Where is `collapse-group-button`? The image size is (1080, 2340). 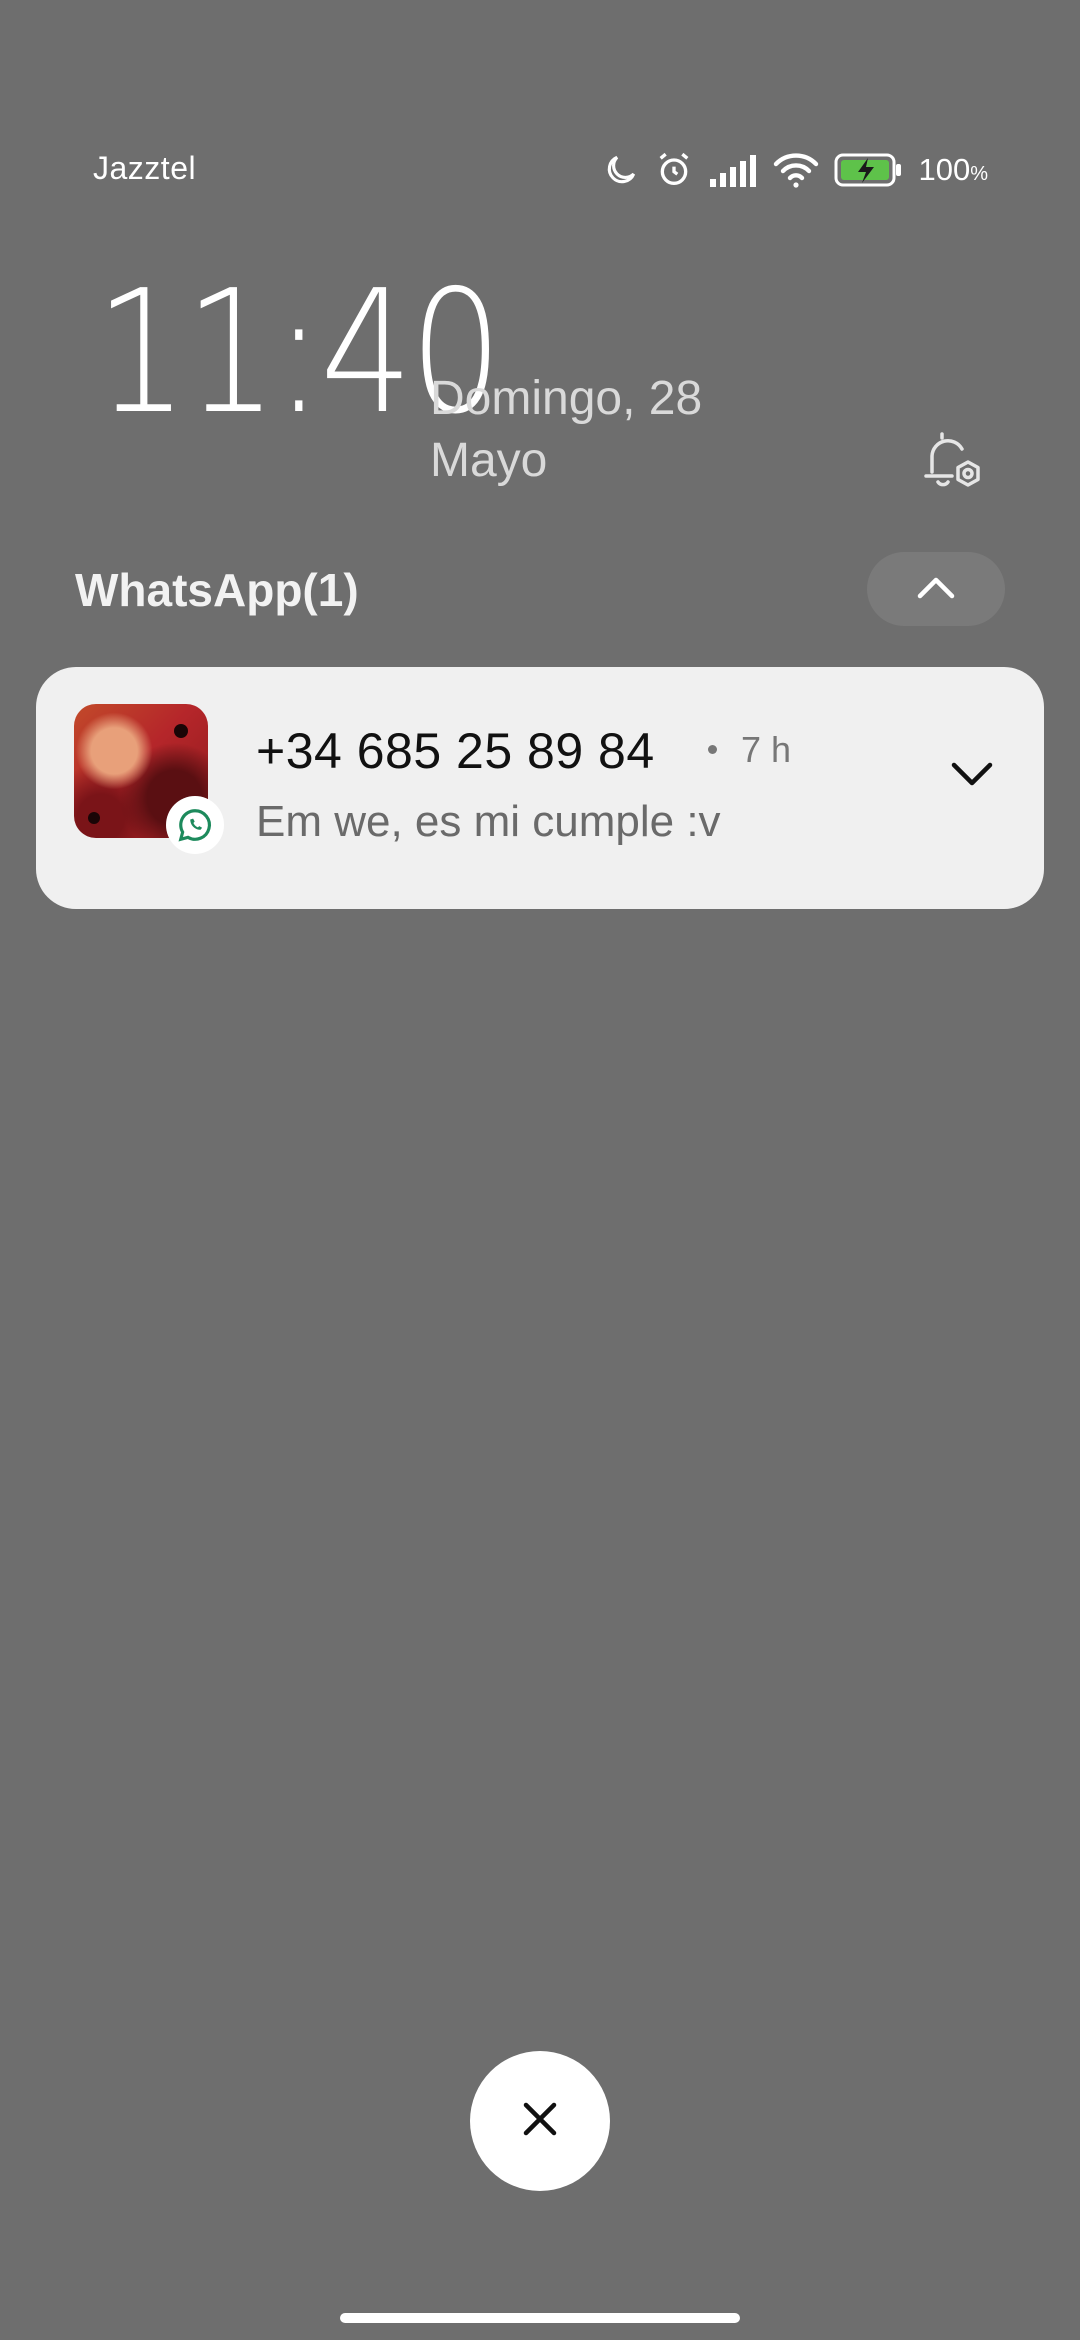 collapse-group-button is located at coordinates (936, 589).